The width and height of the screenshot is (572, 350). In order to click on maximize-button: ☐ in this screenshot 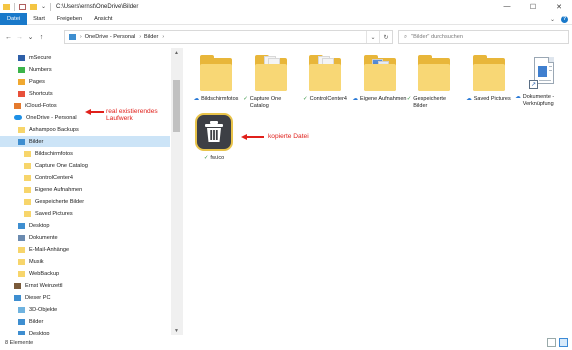, I will do `click(533, 6)`.